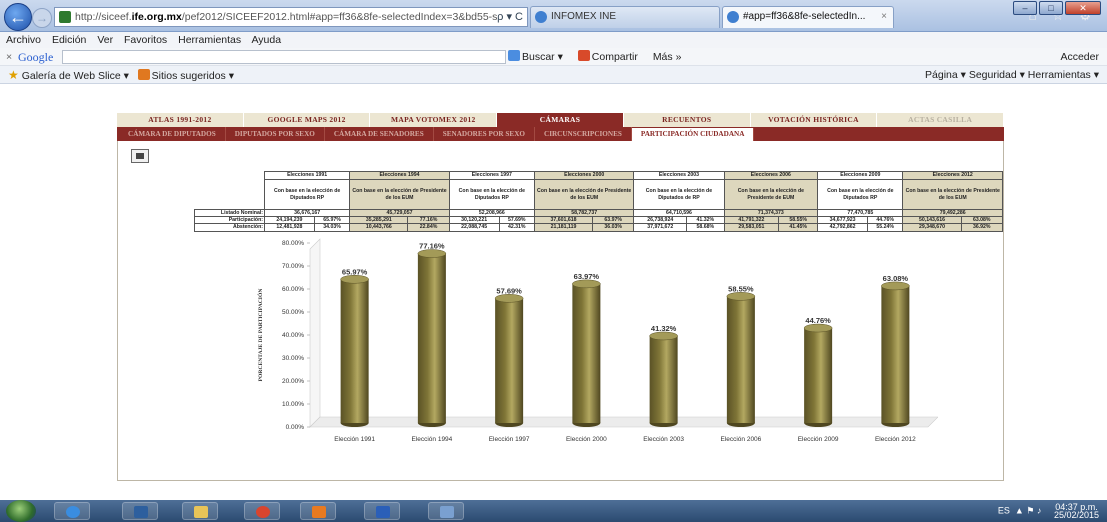 This screenshot has width=1107, height=522. Describe the element at coordinates (667, 57) in the screenshot. I see `more-button: Más »` at that location.